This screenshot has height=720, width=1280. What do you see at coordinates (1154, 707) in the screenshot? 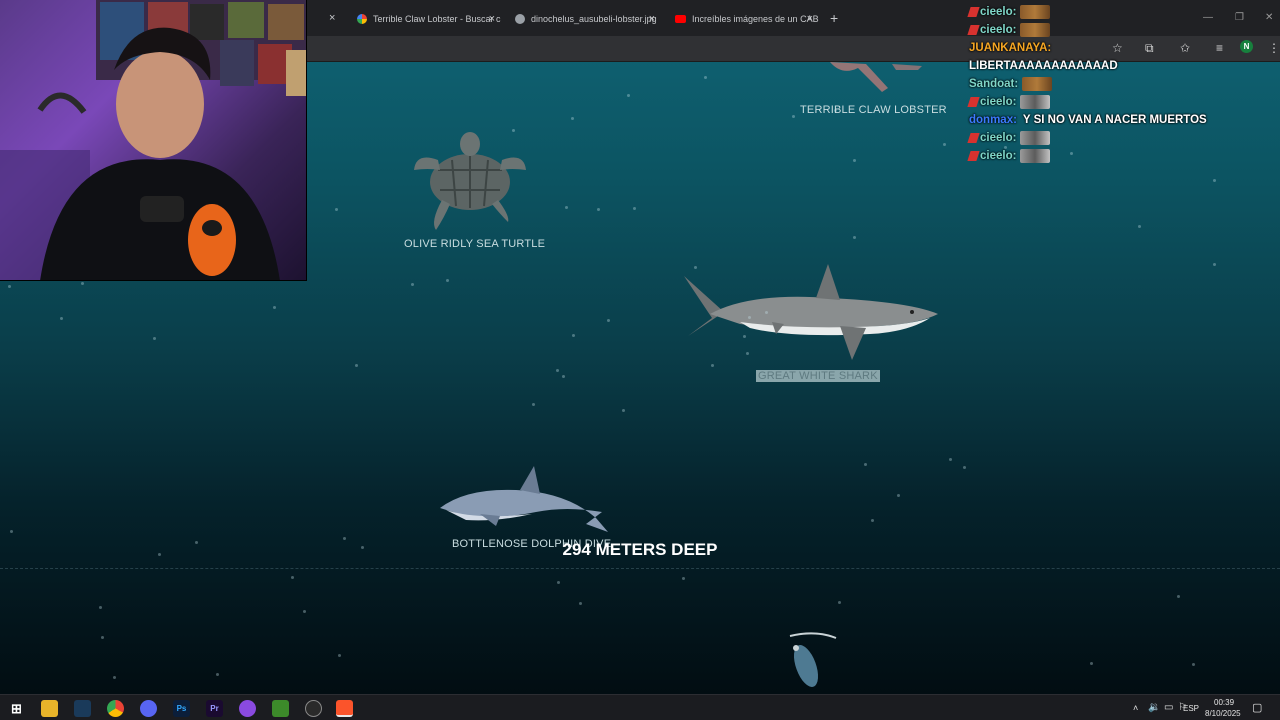
I see `volume-icon: 🔉` at bounding box center [1154, 707].